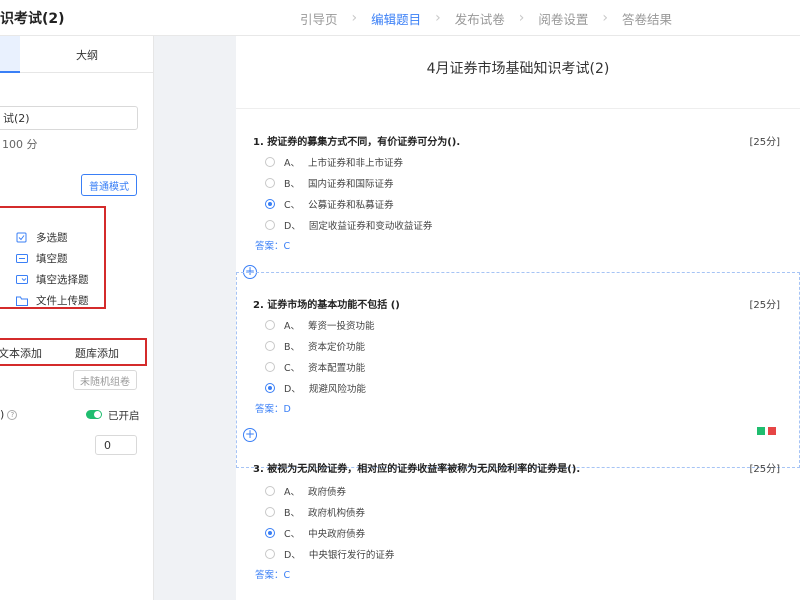 This screenshot has width=800, height=600. Describe the element at coordinates (94, 414) in the screenshot. I see `setting-toggle` at that location.